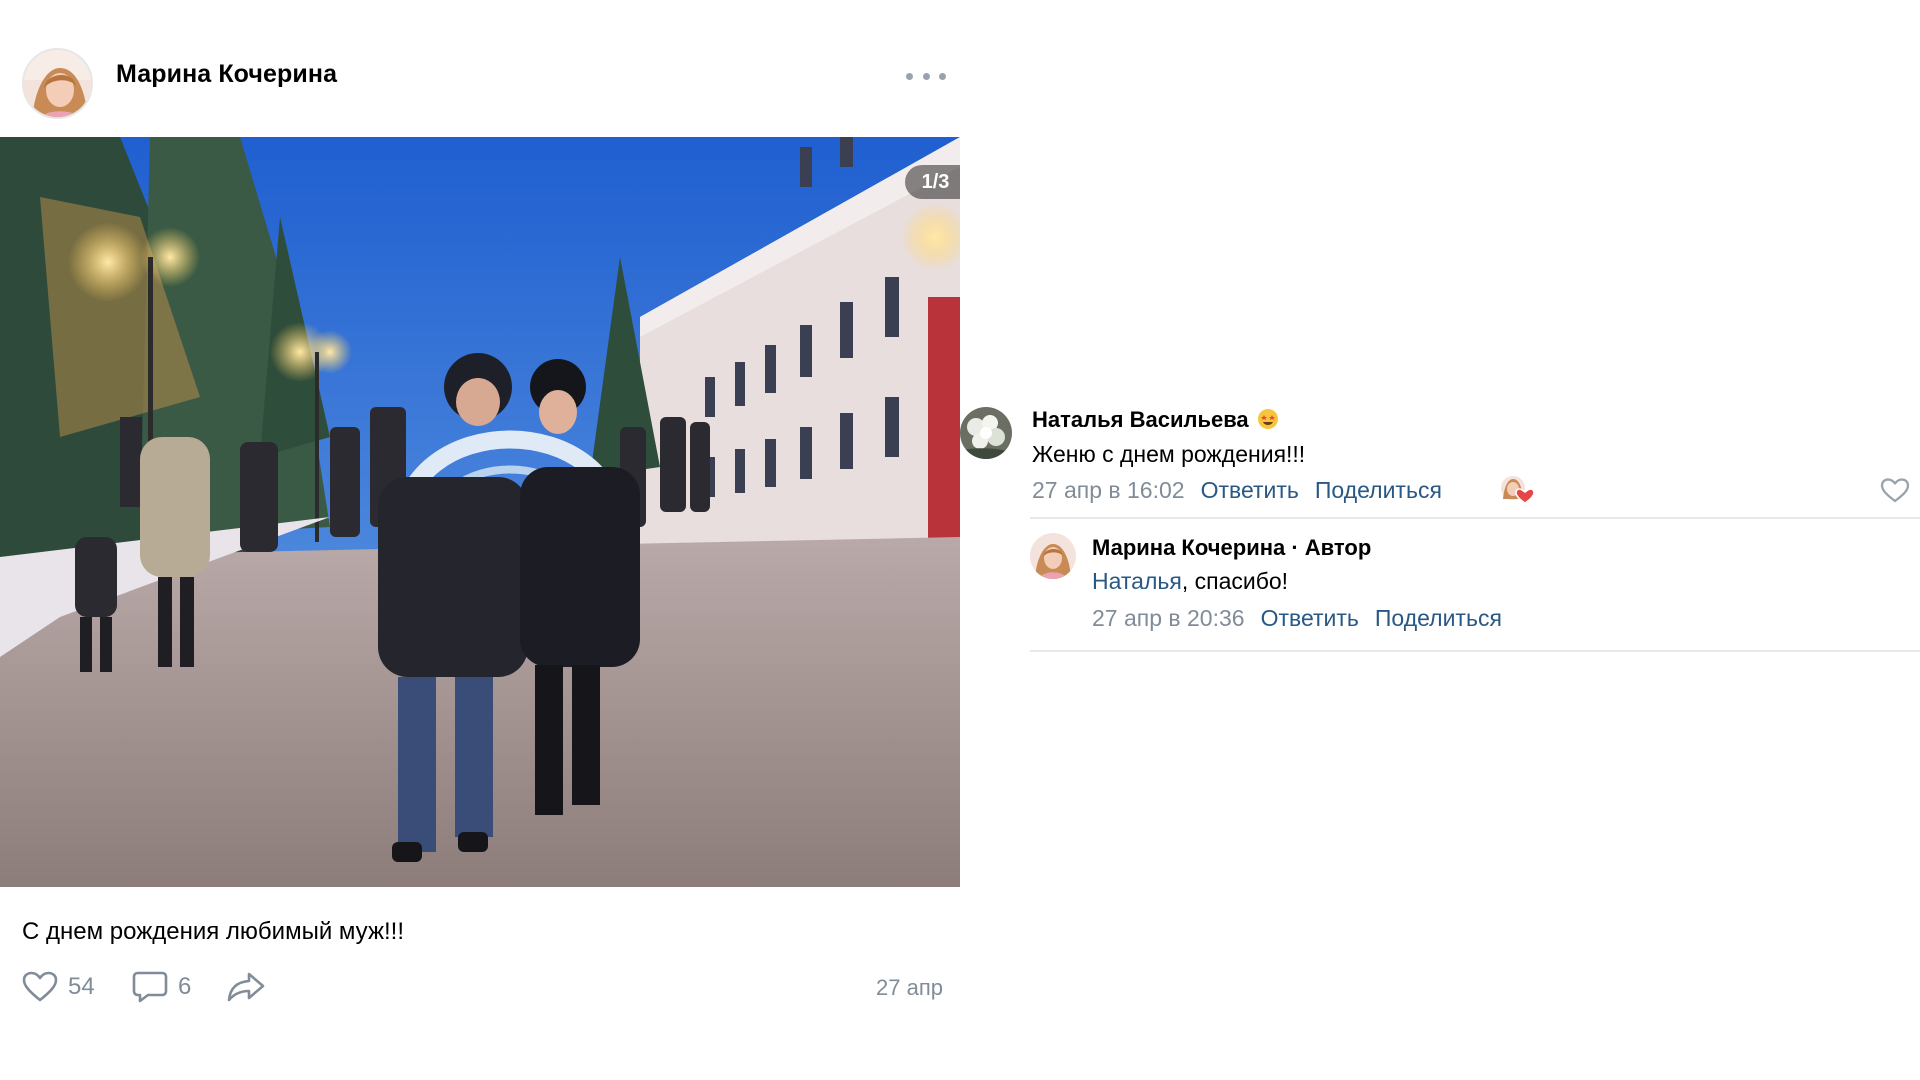 This screenshot has width=1920, height=1080. I want to click on comment-meta: 27 апр в 20:36 Ответить Поделиться, so click(1305, 618).